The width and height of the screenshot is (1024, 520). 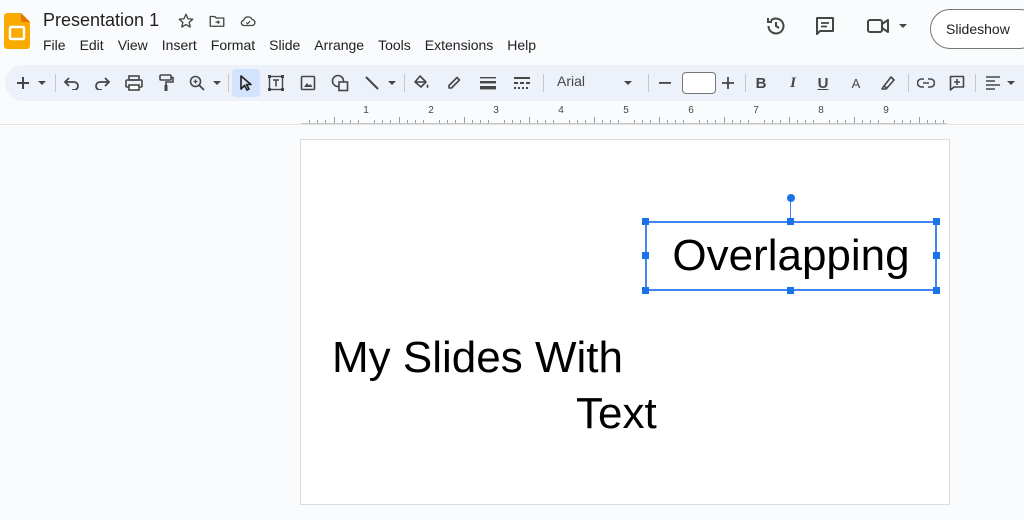 I want to click on increase-font-size-icon, so click(x=728, y=83).